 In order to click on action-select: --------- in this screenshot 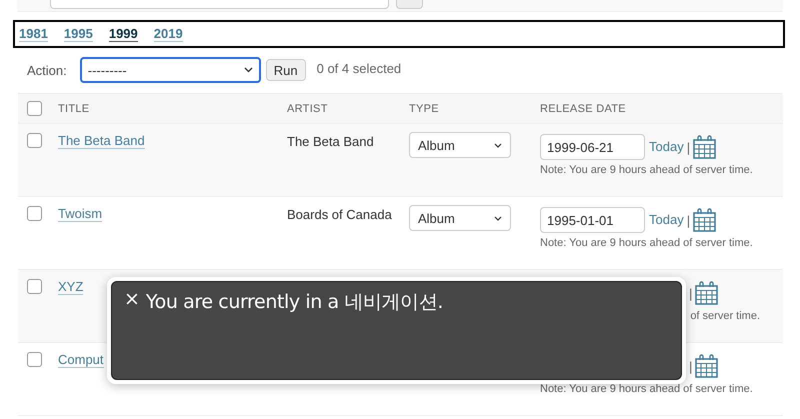, I will do `click(170, 70)`.